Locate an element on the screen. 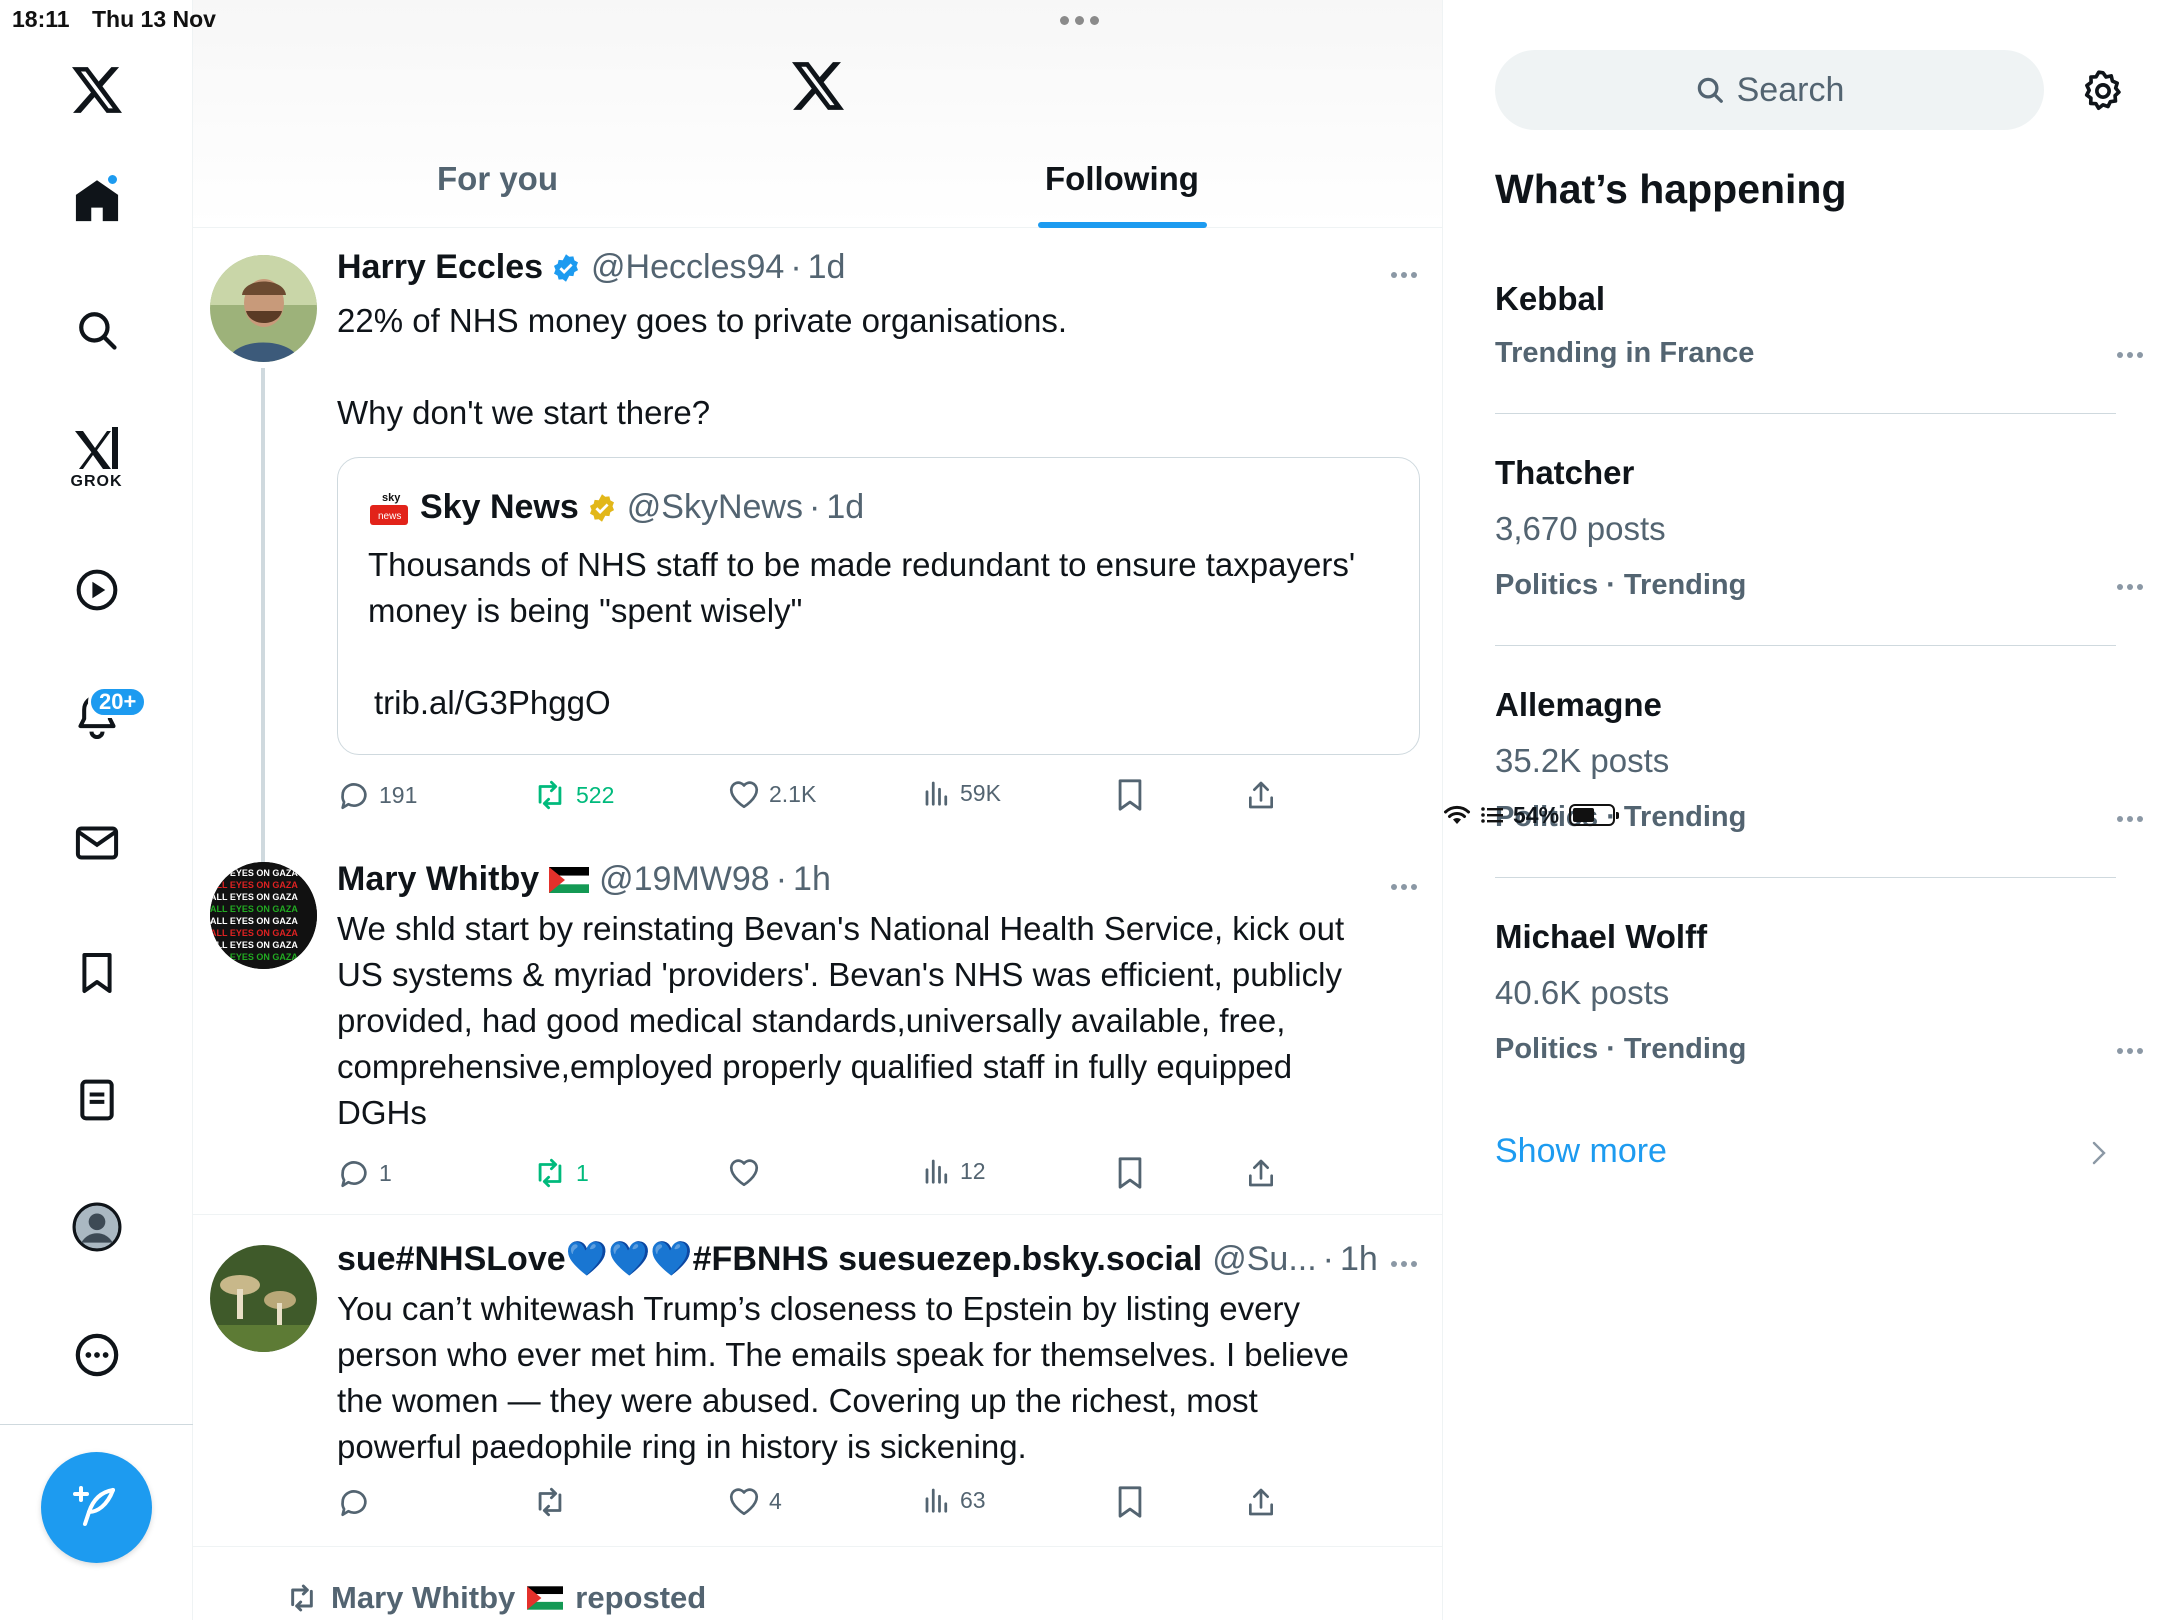 This screenshot has width=2160, height=1620. grok-icon is located at coordinates (96, 448).